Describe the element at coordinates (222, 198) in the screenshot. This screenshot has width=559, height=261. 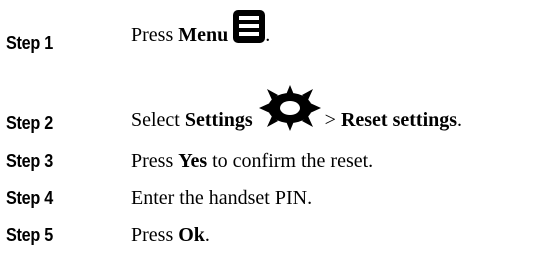
I see `step-text: Enter the handset PIN.` at that location.